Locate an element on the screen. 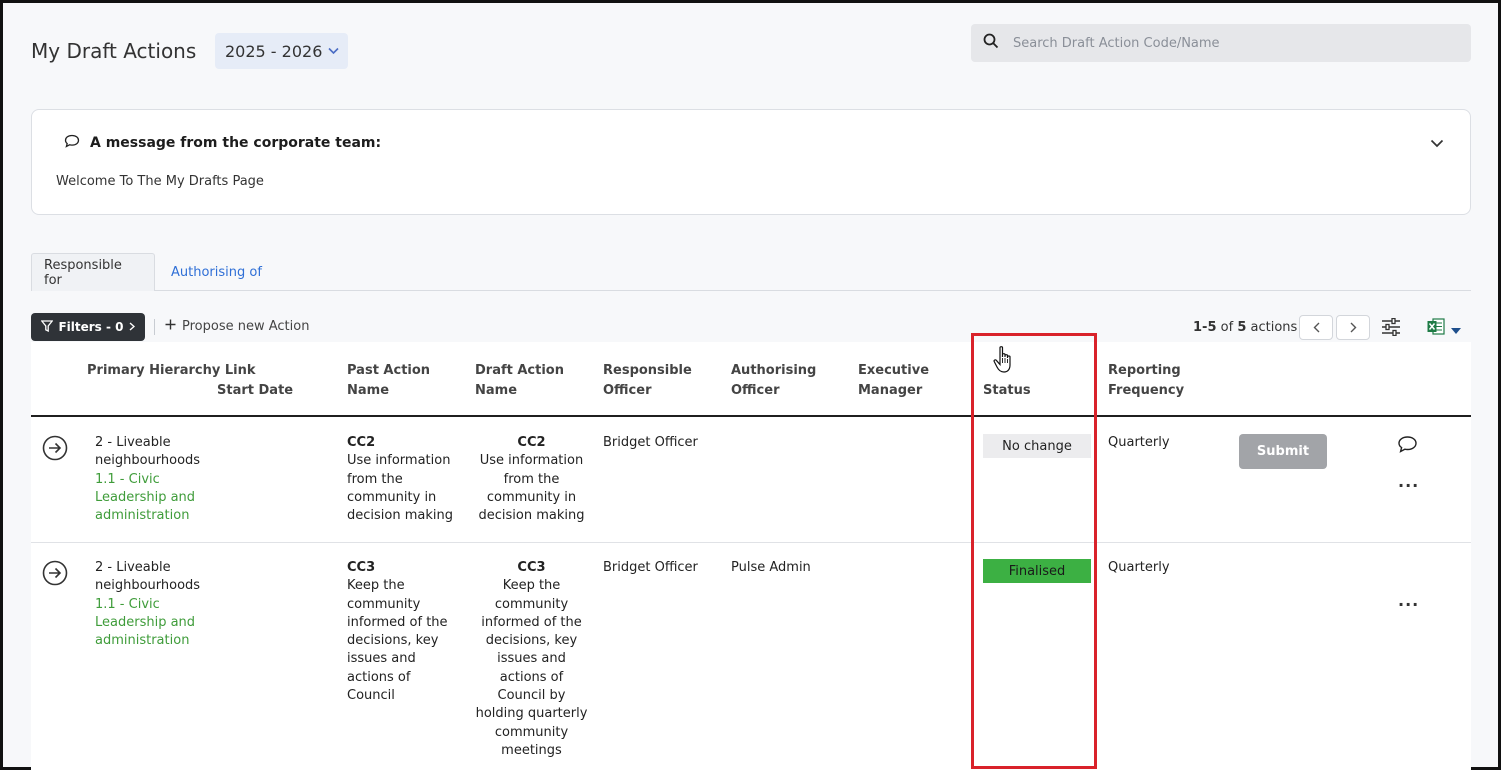 The image size is (1501, 770). page-title: My Draft Actions is located at coordinates (114, 51).